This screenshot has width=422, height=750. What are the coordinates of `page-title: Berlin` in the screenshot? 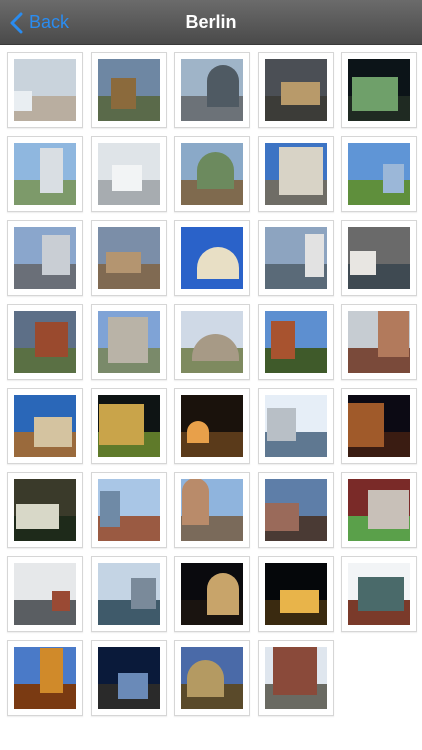 It's located at (211, 22).